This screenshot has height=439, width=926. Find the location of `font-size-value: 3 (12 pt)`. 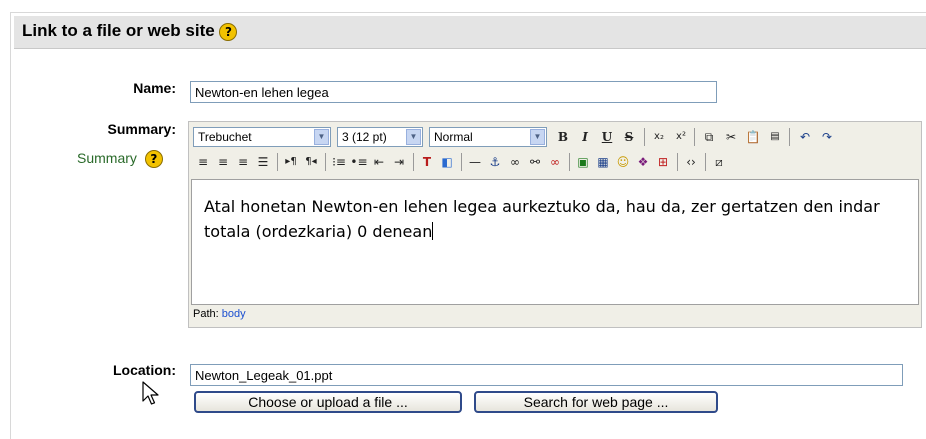

font-size-value: 3 (12 pt) is located at coordinates (364, 137).